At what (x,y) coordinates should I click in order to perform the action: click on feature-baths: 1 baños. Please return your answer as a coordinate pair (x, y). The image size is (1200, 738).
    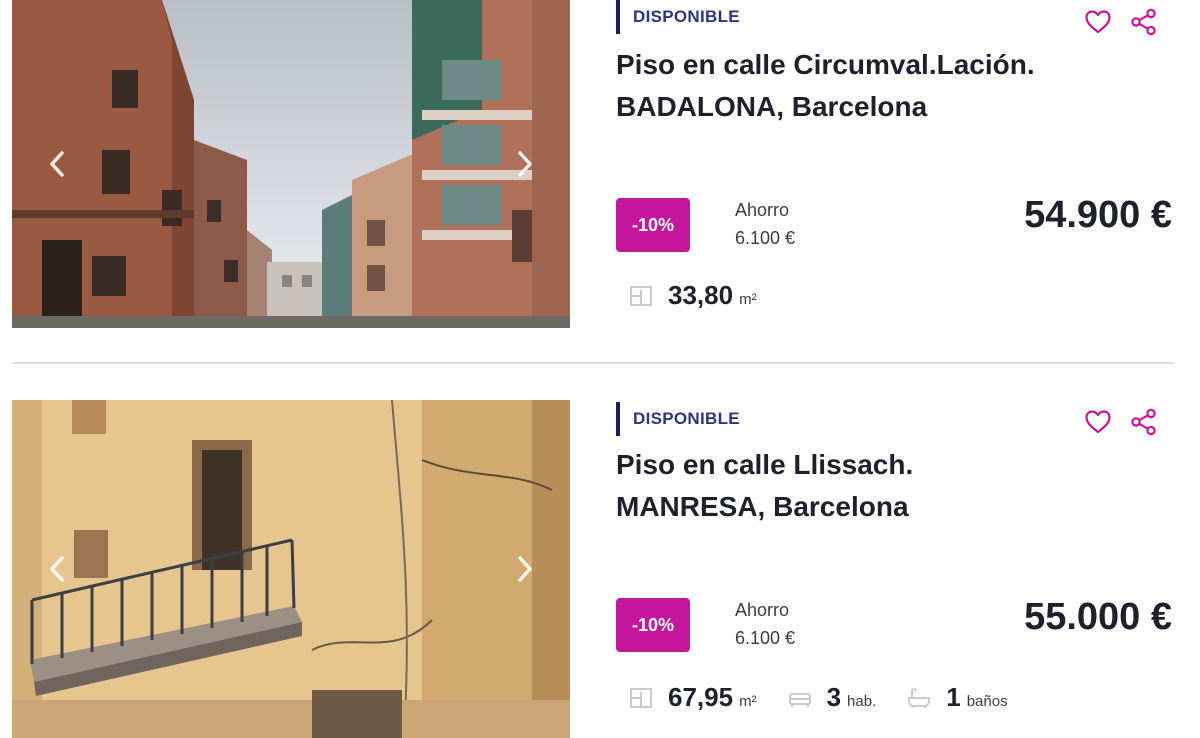
    Looking at the image, I should click on (957, 697).